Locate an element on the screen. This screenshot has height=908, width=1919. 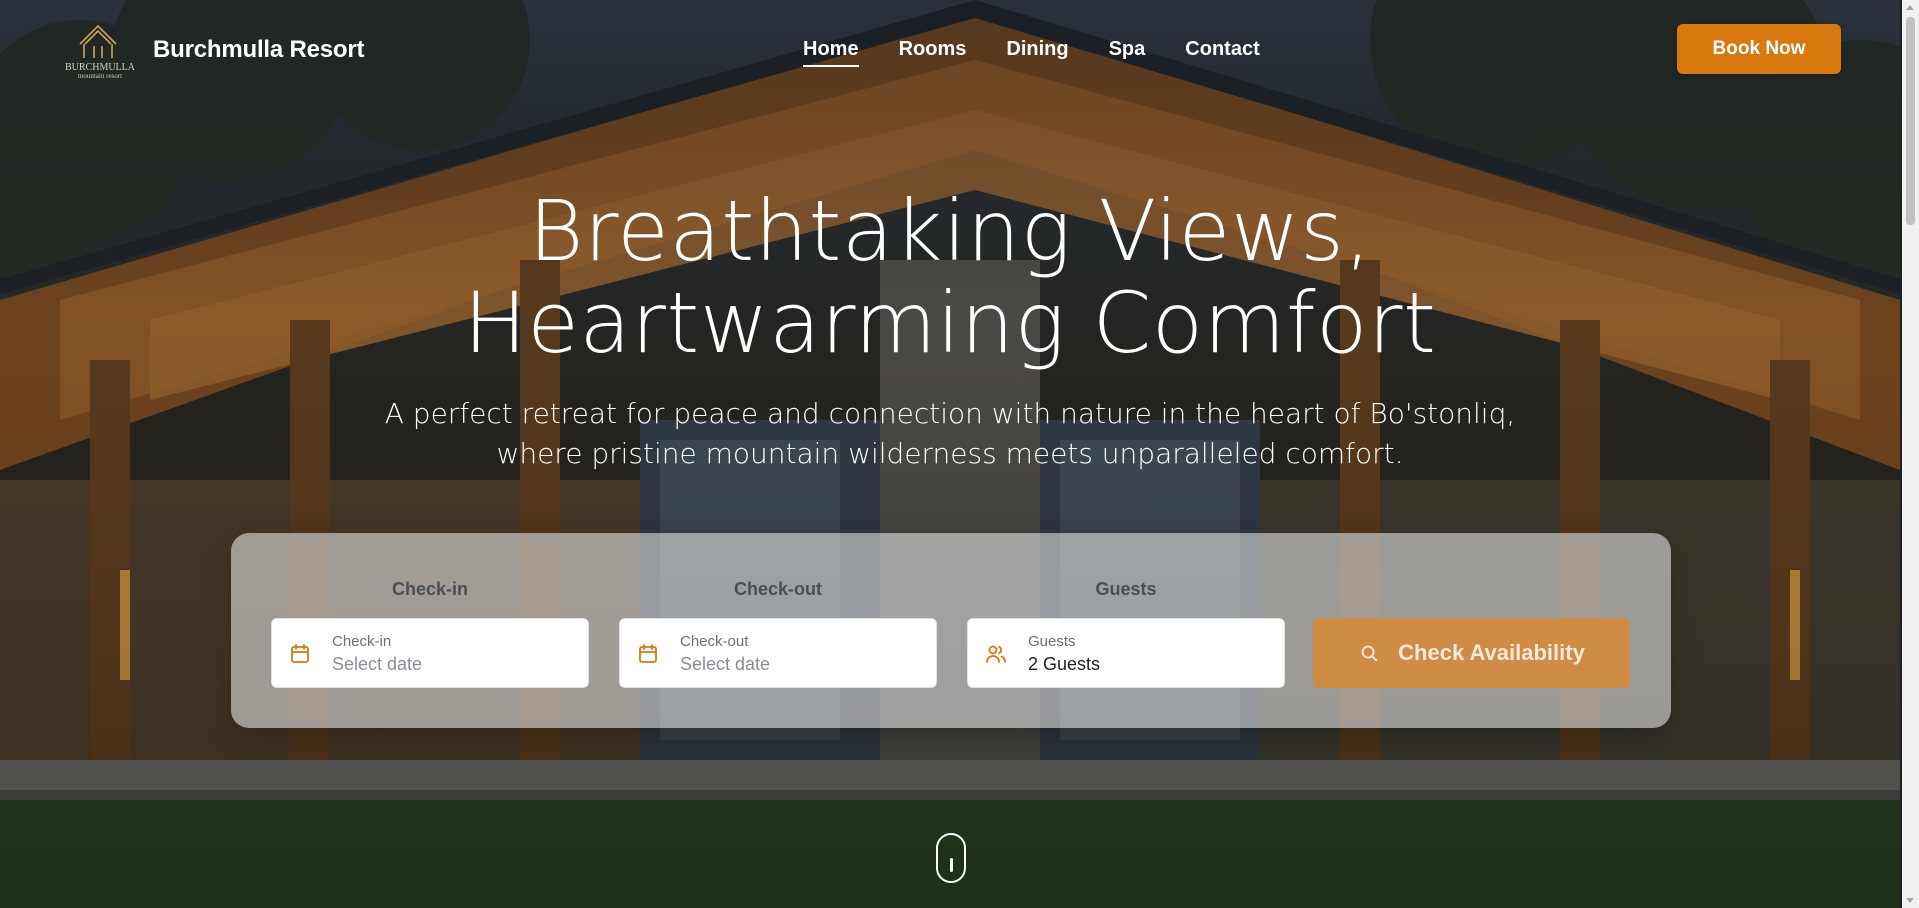
check-availability-button: Check Availability is located at coordinates (1471, 653).